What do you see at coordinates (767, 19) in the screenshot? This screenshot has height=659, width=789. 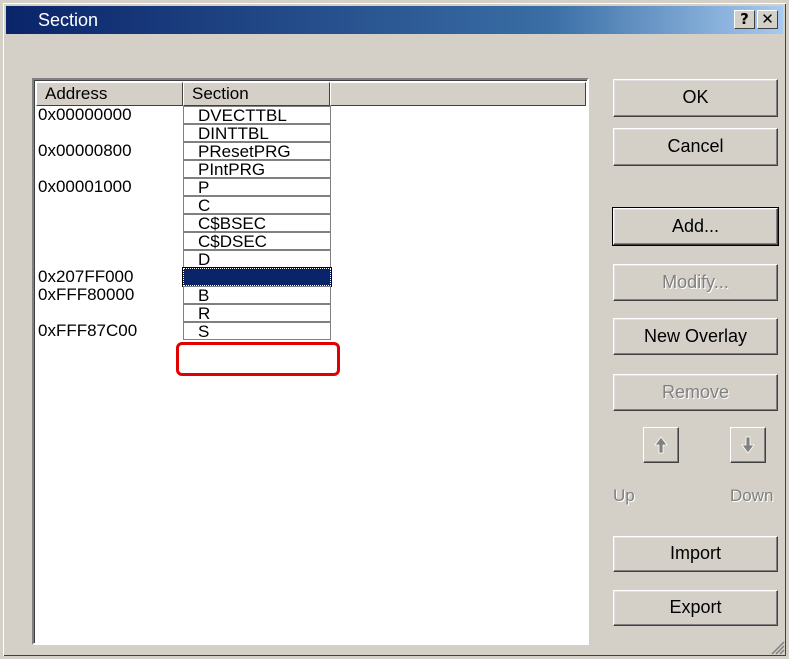 I see `close-button: ✕` at bounding box center [767, 19].